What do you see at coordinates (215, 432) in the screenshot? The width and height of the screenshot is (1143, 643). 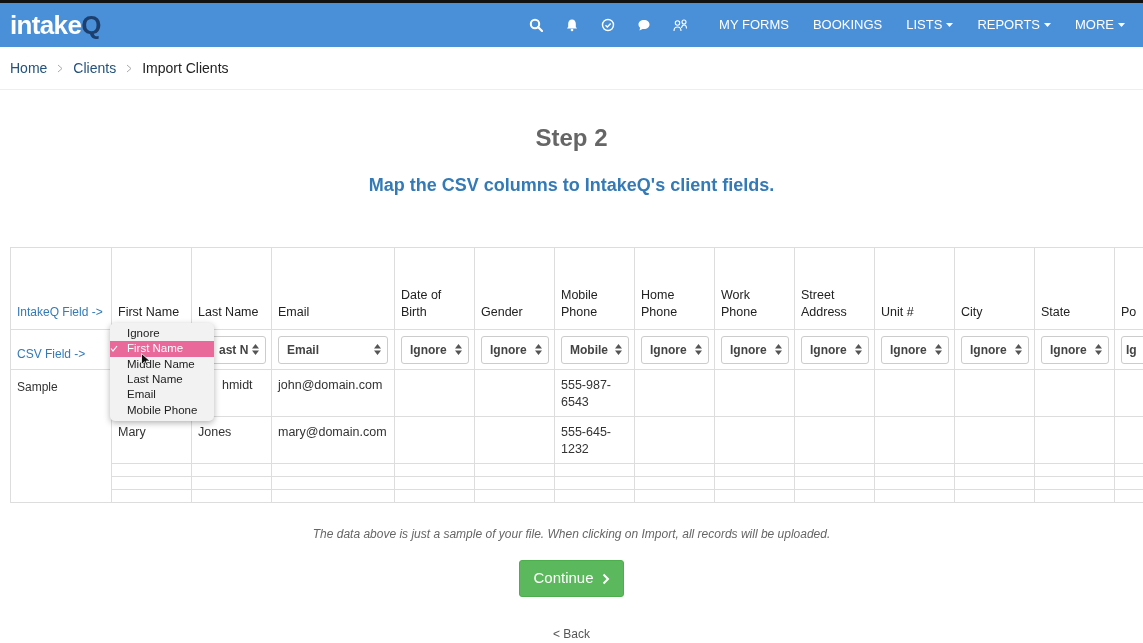 I see `table-cell-text: Jones` at bounding box center [215, 432].